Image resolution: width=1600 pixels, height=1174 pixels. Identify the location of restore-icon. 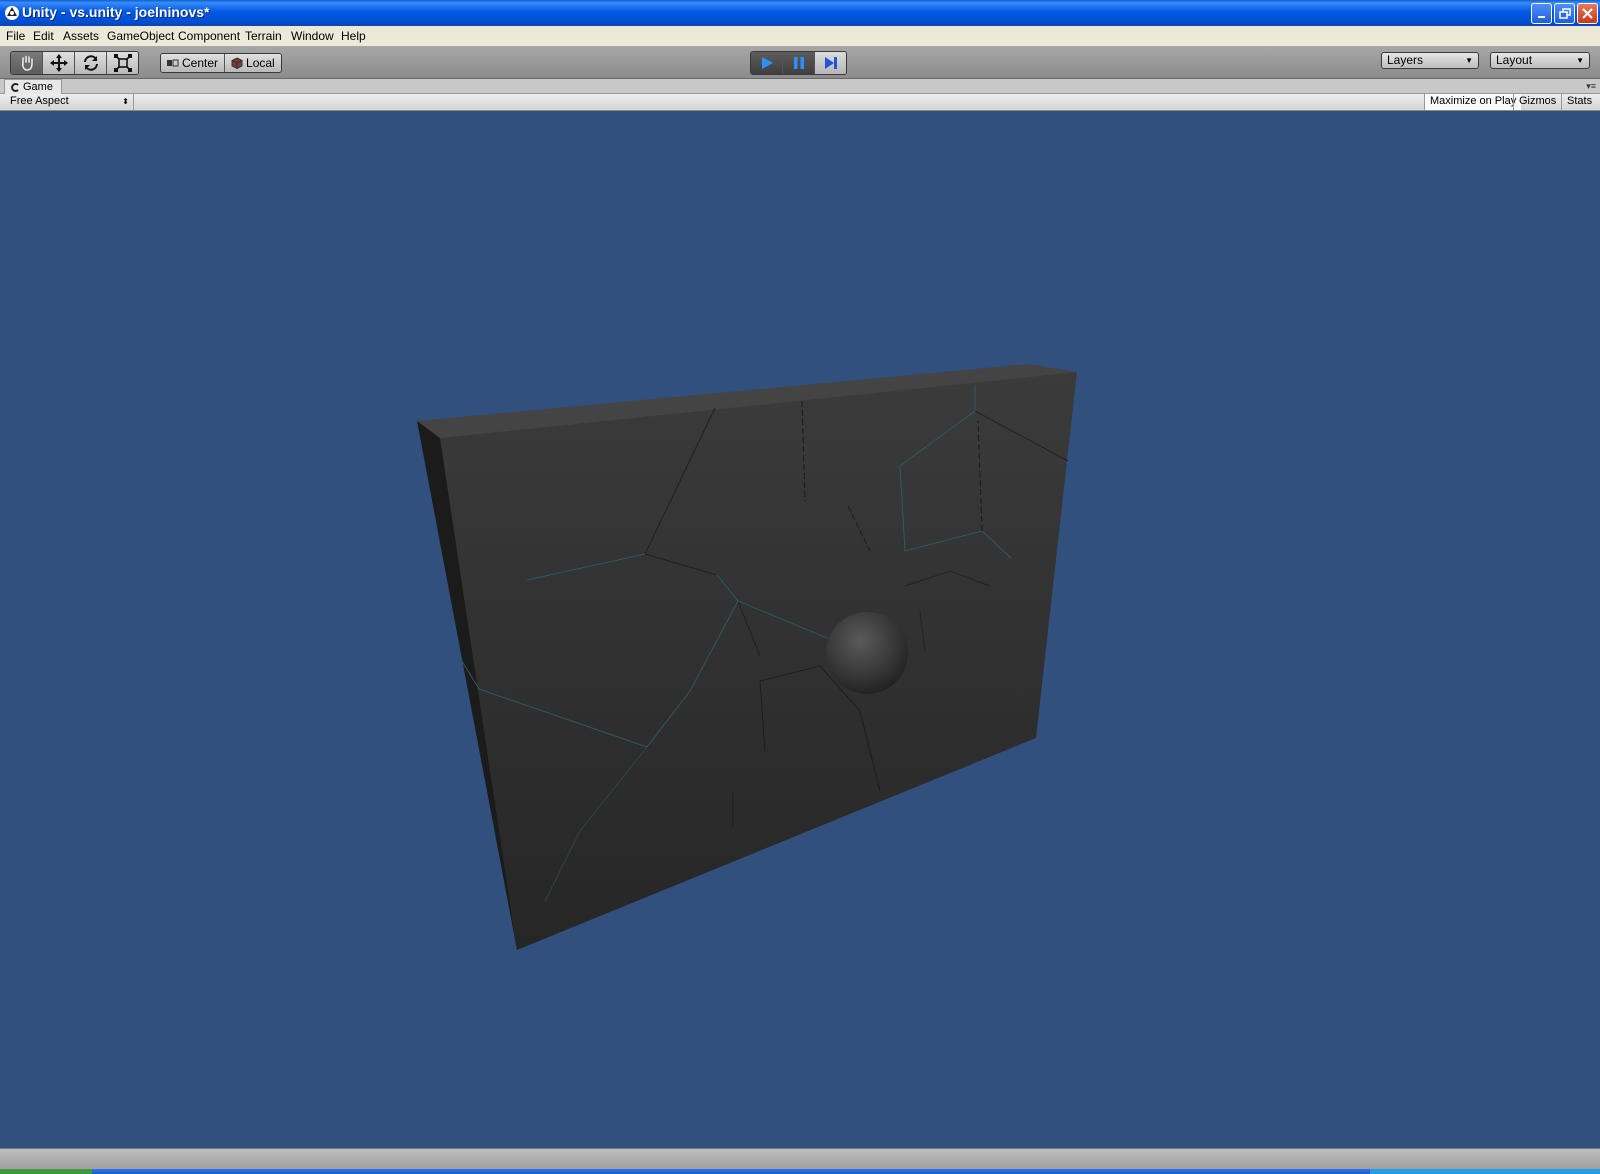
(1564, 13).